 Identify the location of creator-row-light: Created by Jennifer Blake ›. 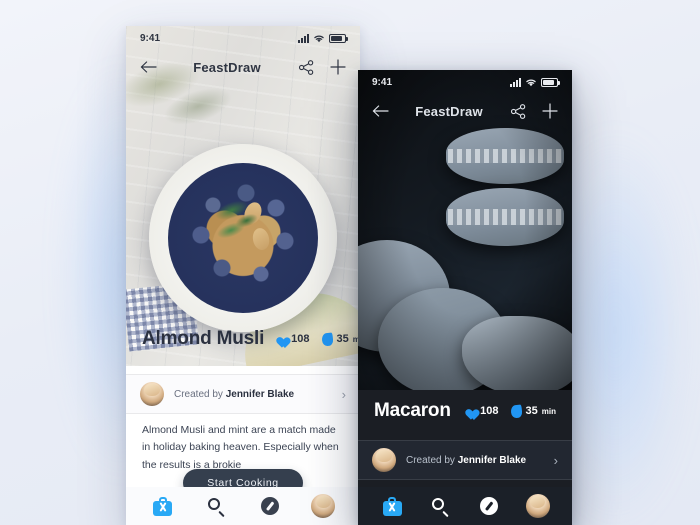
(243, 394).